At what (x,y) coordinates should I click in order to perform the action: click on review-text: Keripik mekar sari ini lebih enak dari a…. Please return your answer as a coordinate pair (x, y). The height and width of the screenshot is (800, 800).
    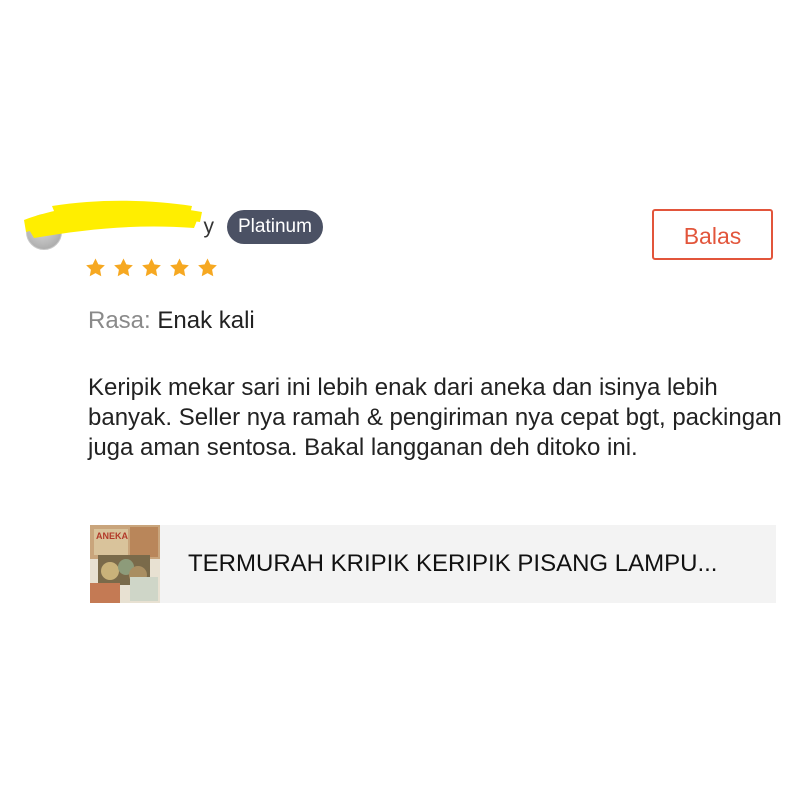
    Looking at the image, I should click on (435, 417).